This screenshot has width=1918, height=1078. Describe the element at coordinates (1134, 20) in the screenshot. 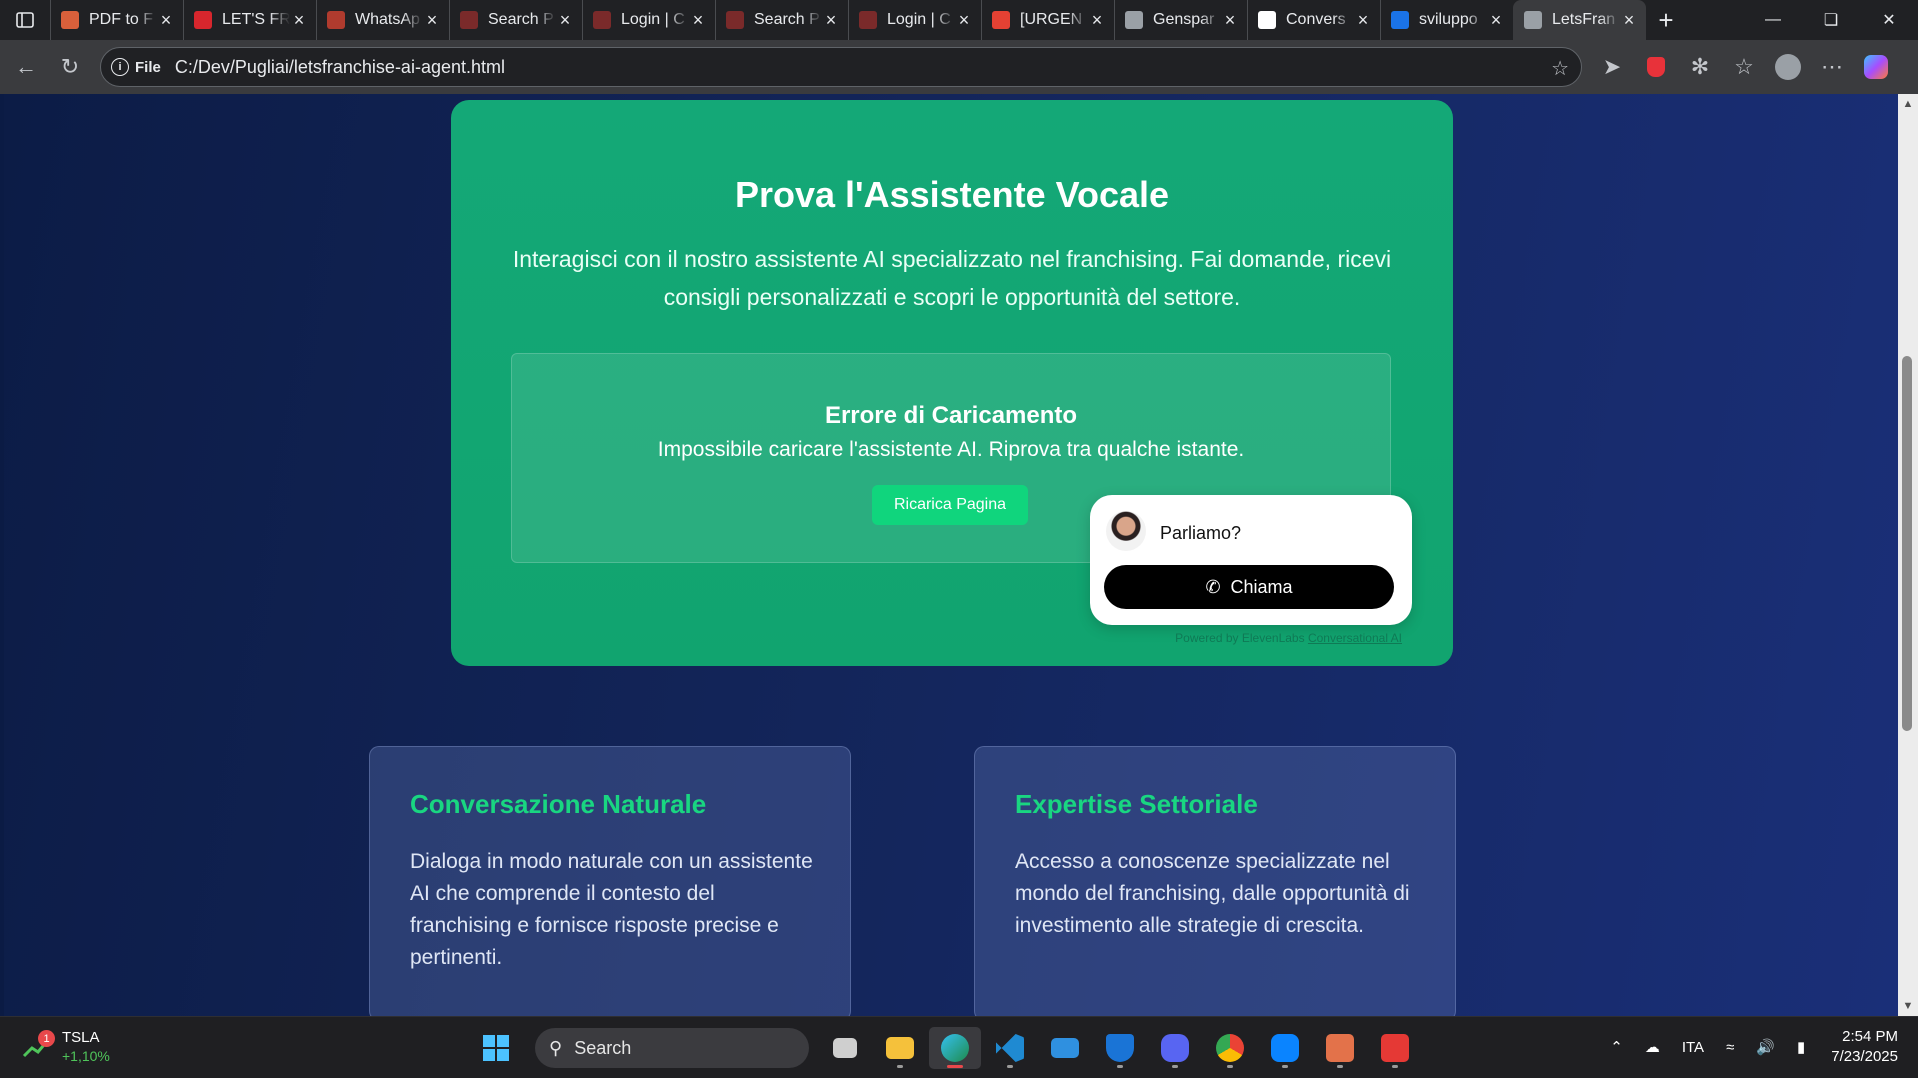

I see `face-icon` at that location.